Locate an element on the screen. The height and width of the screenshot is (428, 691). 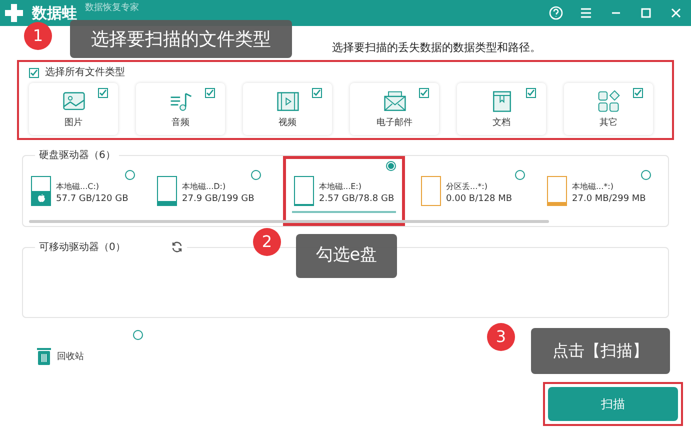
file-type-card: 文档 is located at coordinates (501, 108).